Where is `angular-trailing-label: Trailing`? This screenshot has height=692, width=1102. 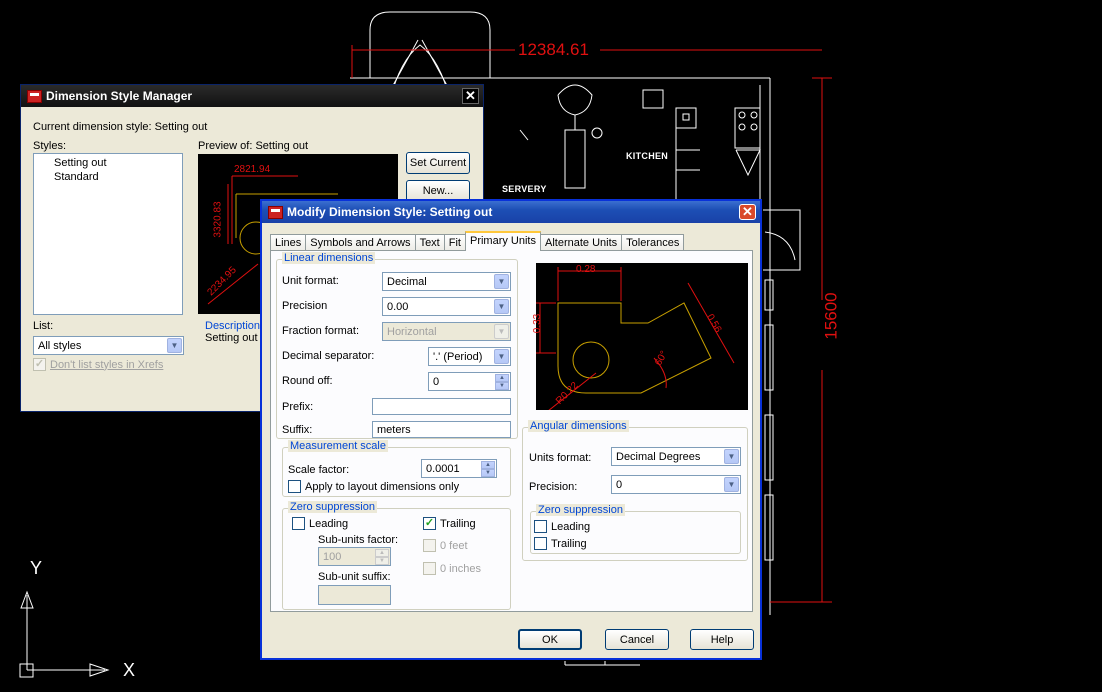 angular-trailing-label: Trailing is located at coordinates (569, 543).